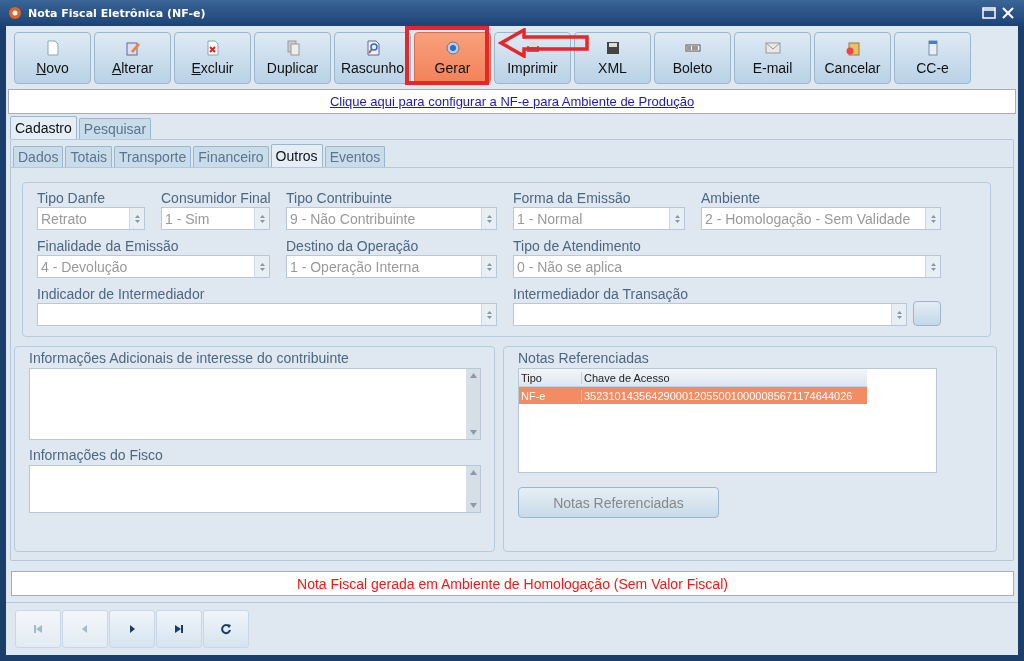 This screenshot has height=661, width=1024. Describe the element at coordinates (372, 58) in the screenshot. I see `toolbar-button: Rascunho` at that location.